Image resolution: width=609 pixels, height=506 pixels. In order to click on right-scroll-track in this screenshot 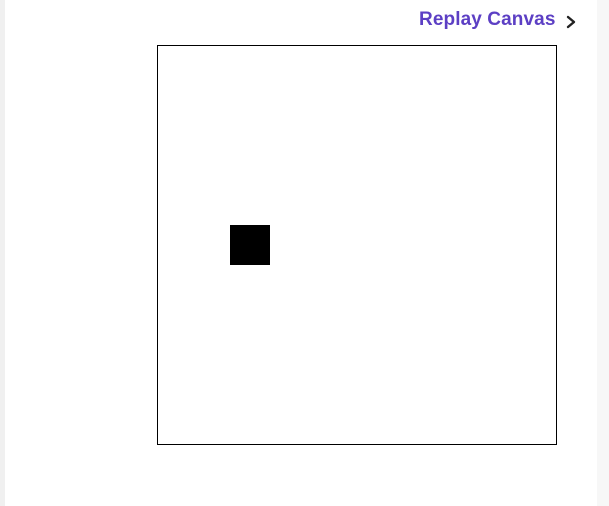, I will do `click(603, 253)`.